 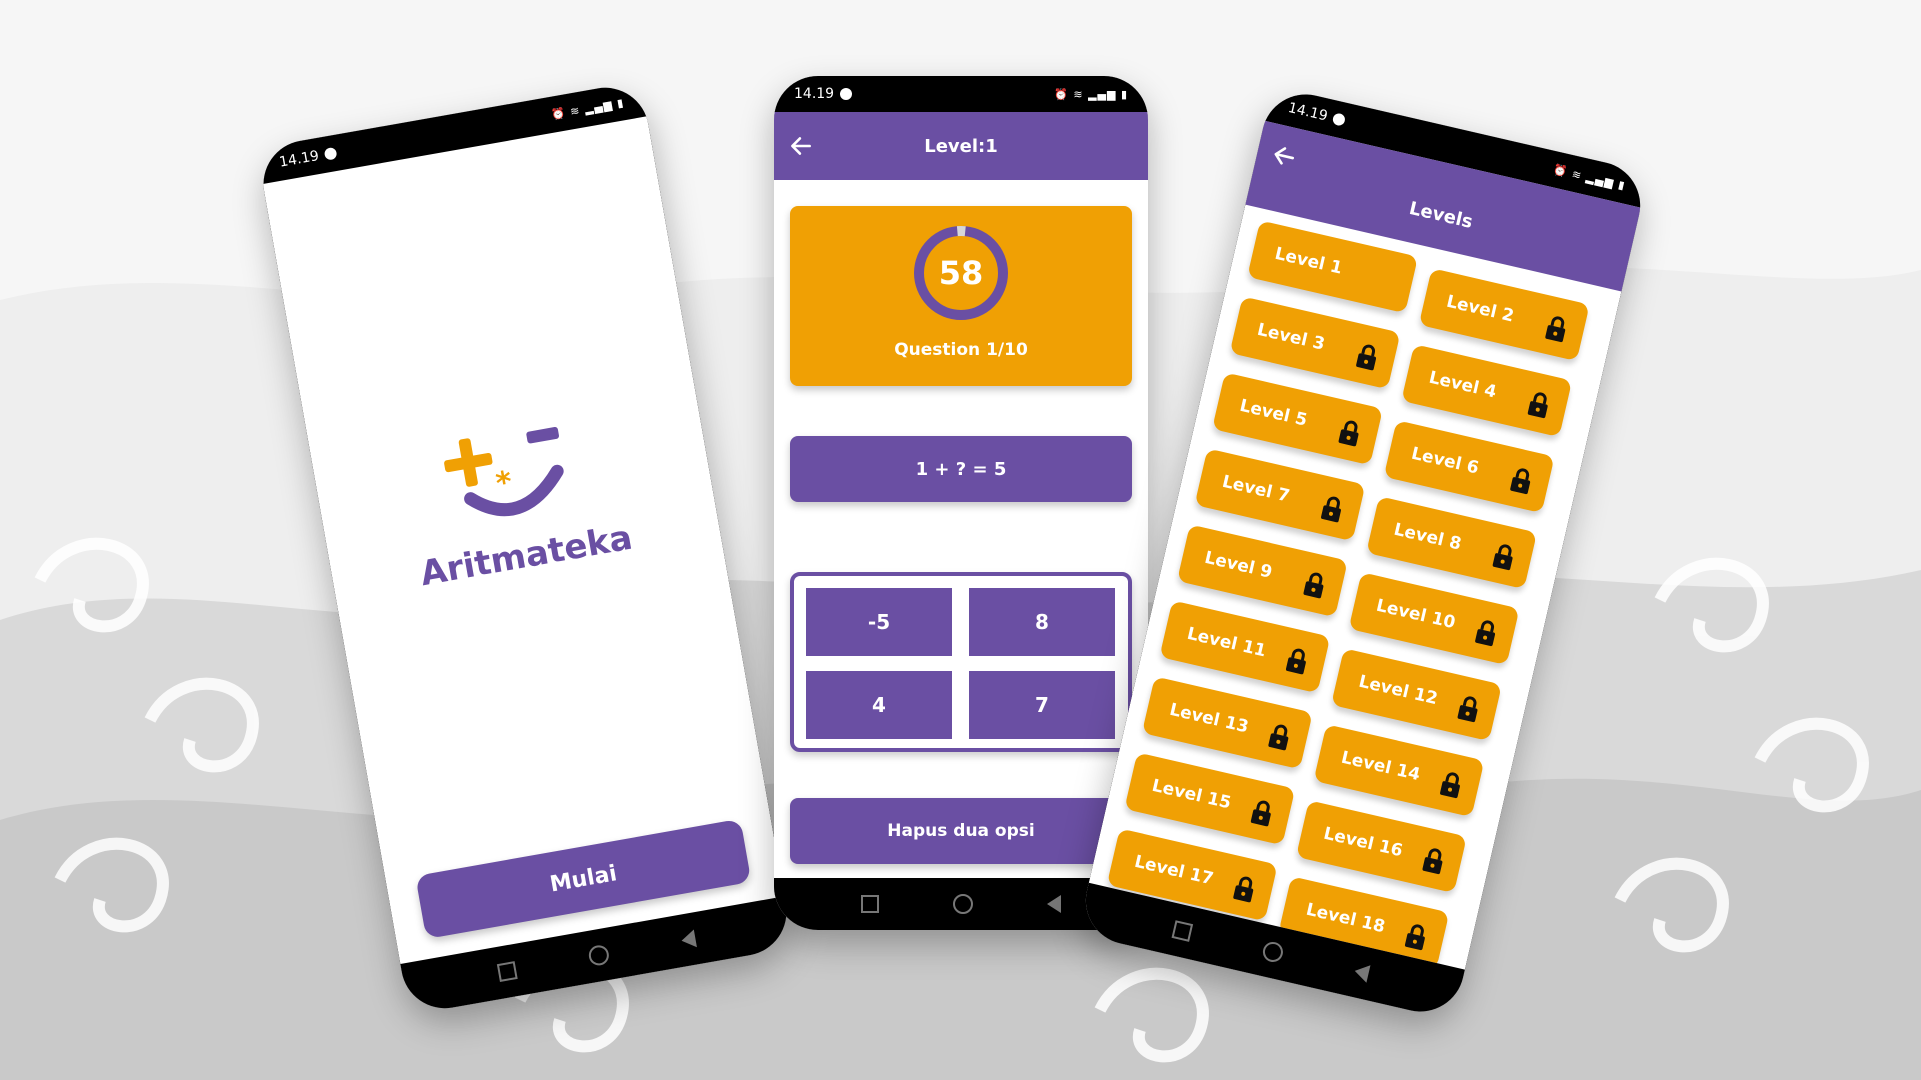 I want to click on level-button: Level 4, so click(x=1487, y=391).